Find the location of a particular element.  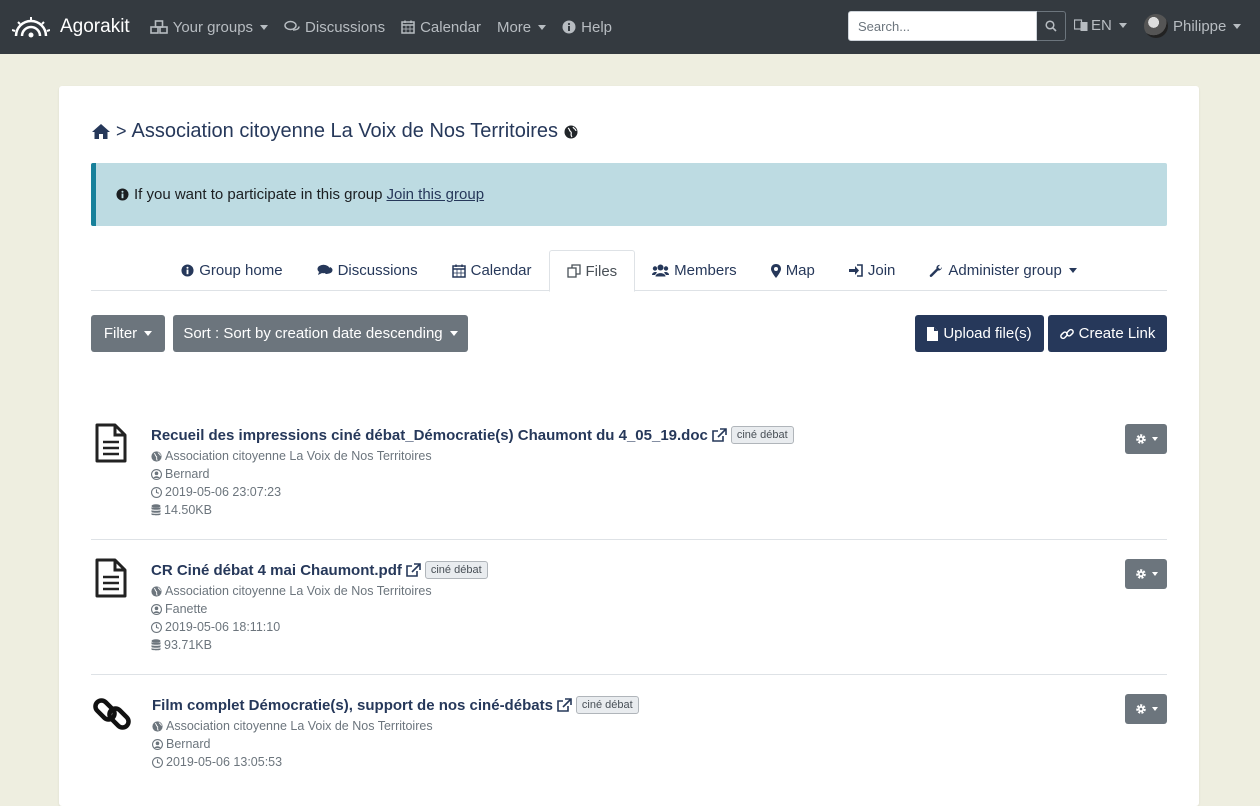

nav-more-label: More is located at coordinates (514, 27).